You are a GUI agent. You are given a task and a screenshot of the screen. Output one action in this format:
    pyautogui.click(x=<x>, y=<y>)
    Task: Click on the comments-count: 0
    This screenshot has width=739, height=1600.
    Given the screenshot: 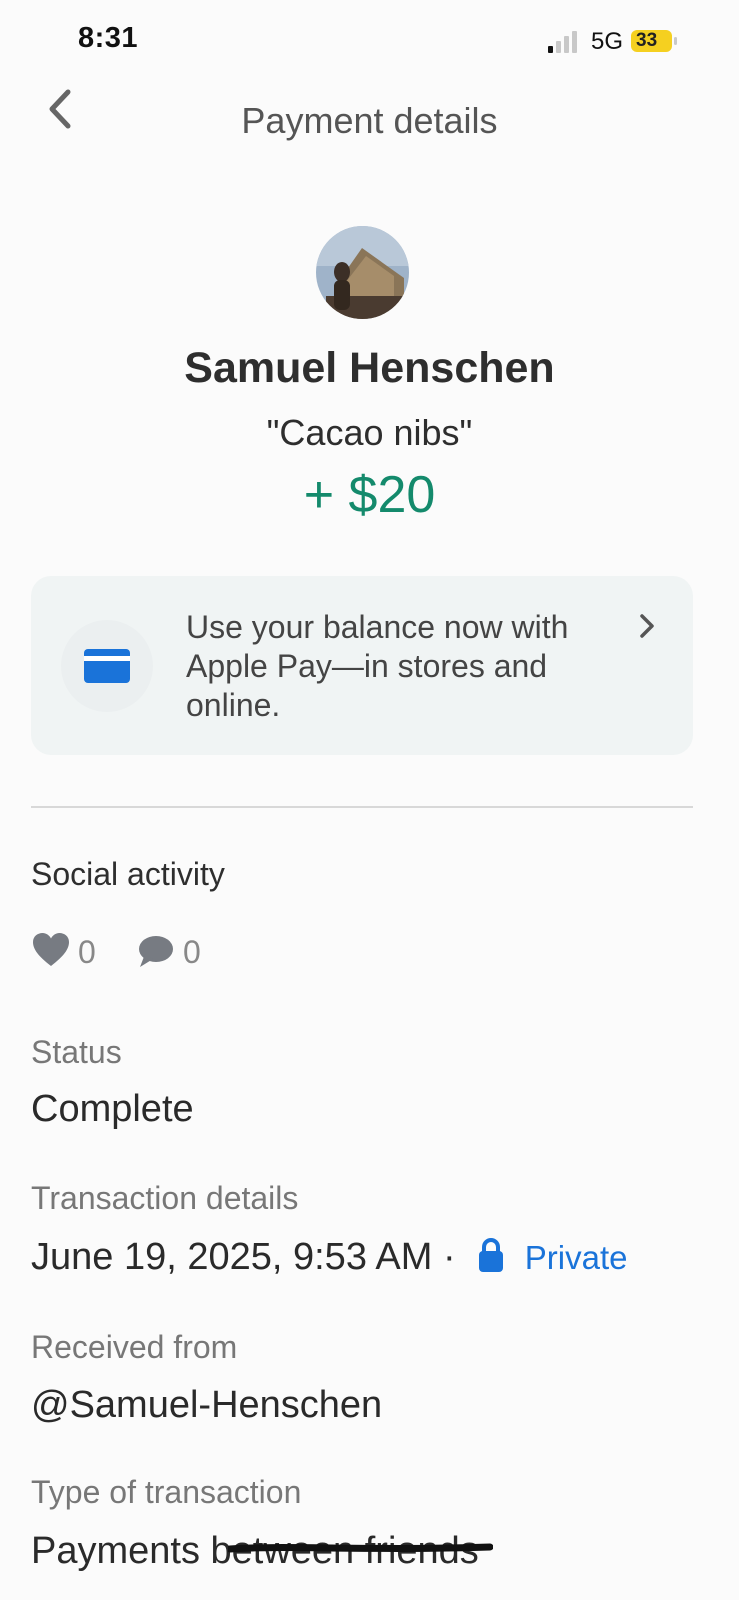 What is the action you would take?
    pyautogui.click(x=192, y=952)
    